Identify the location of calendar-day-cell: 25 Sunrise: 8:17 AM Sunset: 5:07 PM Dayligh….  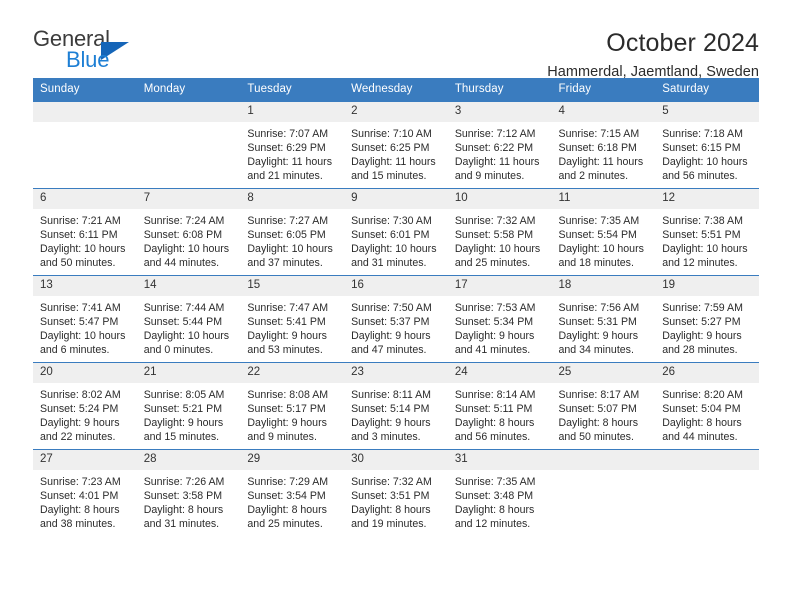
(603, 406).